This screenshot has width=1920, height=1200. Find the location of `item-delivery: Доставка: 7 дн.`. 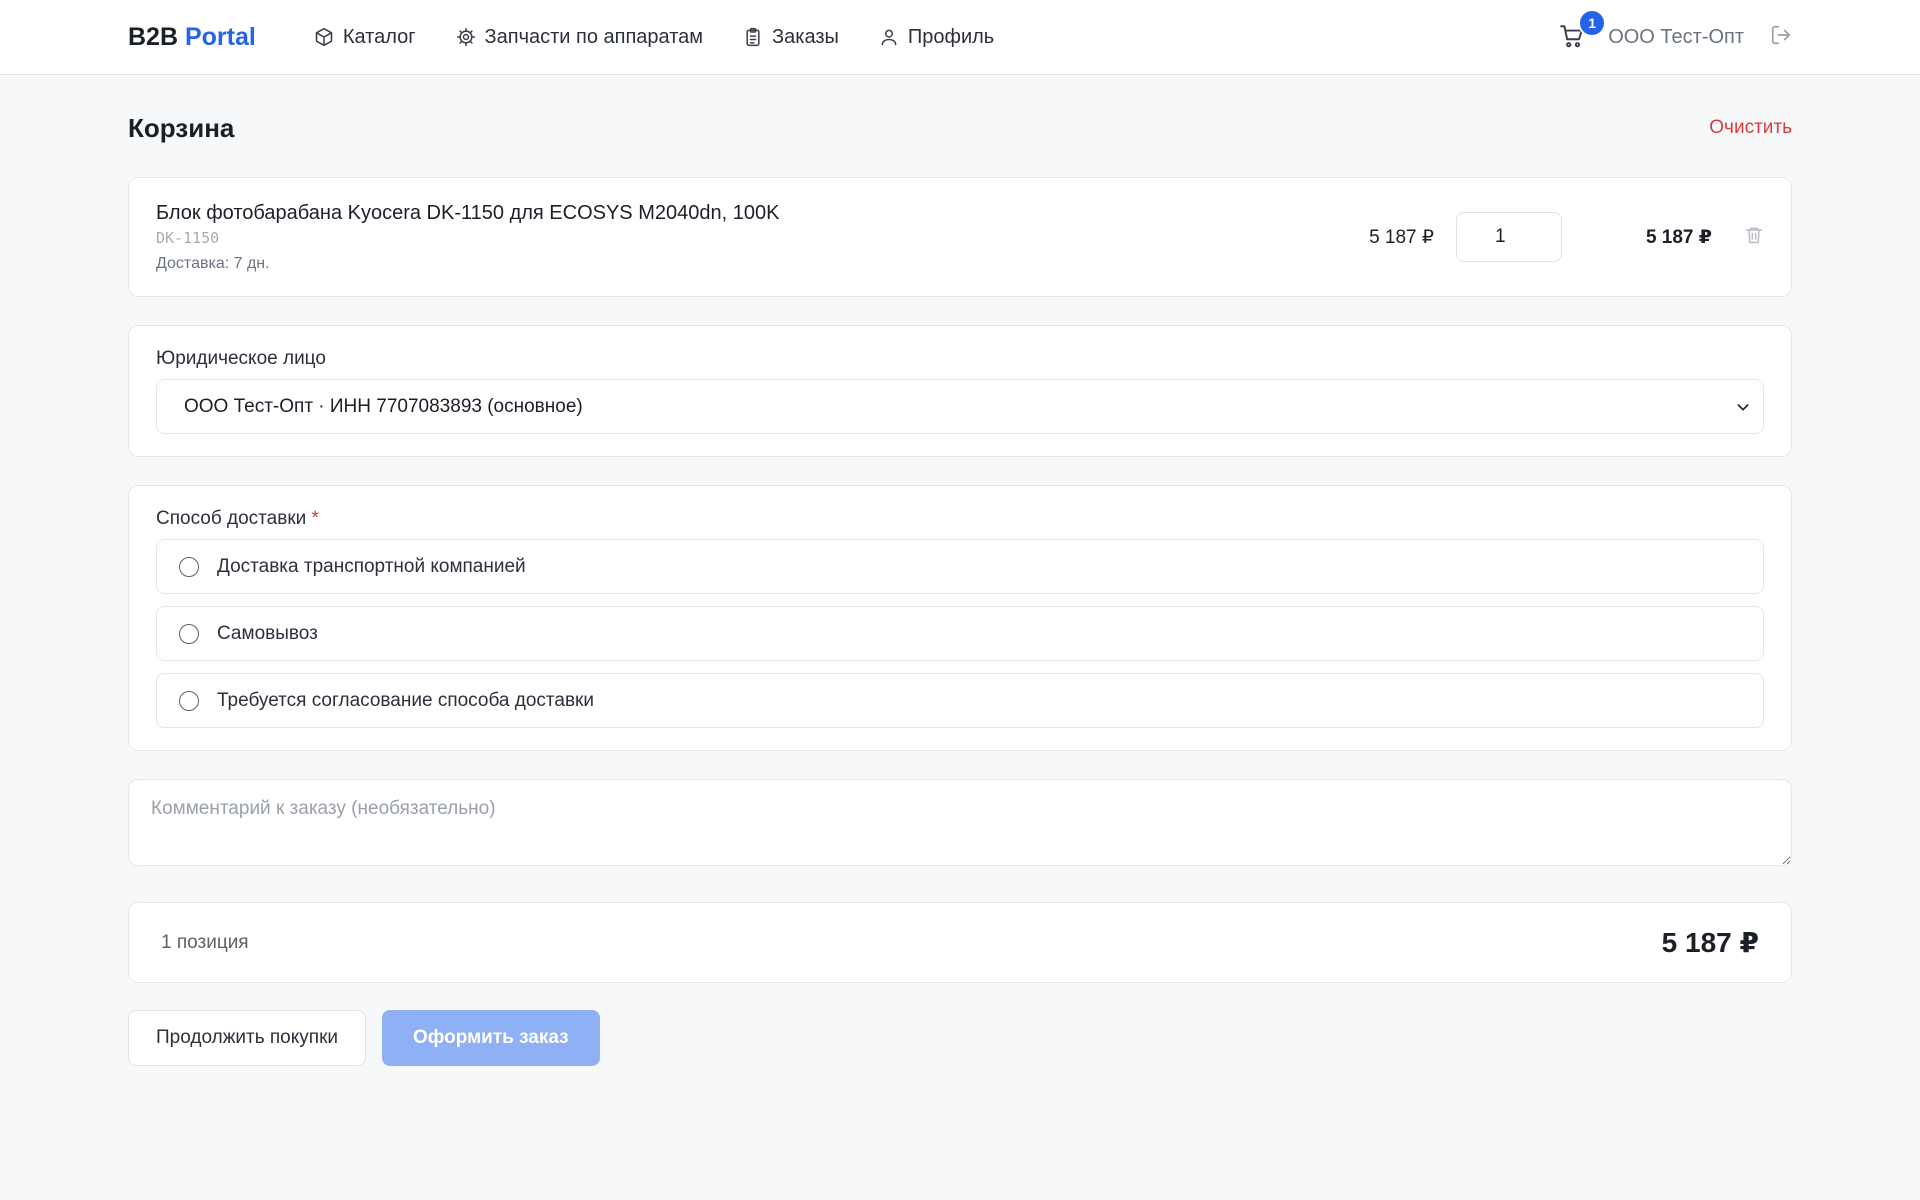

item-delivery: Доставка: 7 дн. is located at coordinates (213, 263).